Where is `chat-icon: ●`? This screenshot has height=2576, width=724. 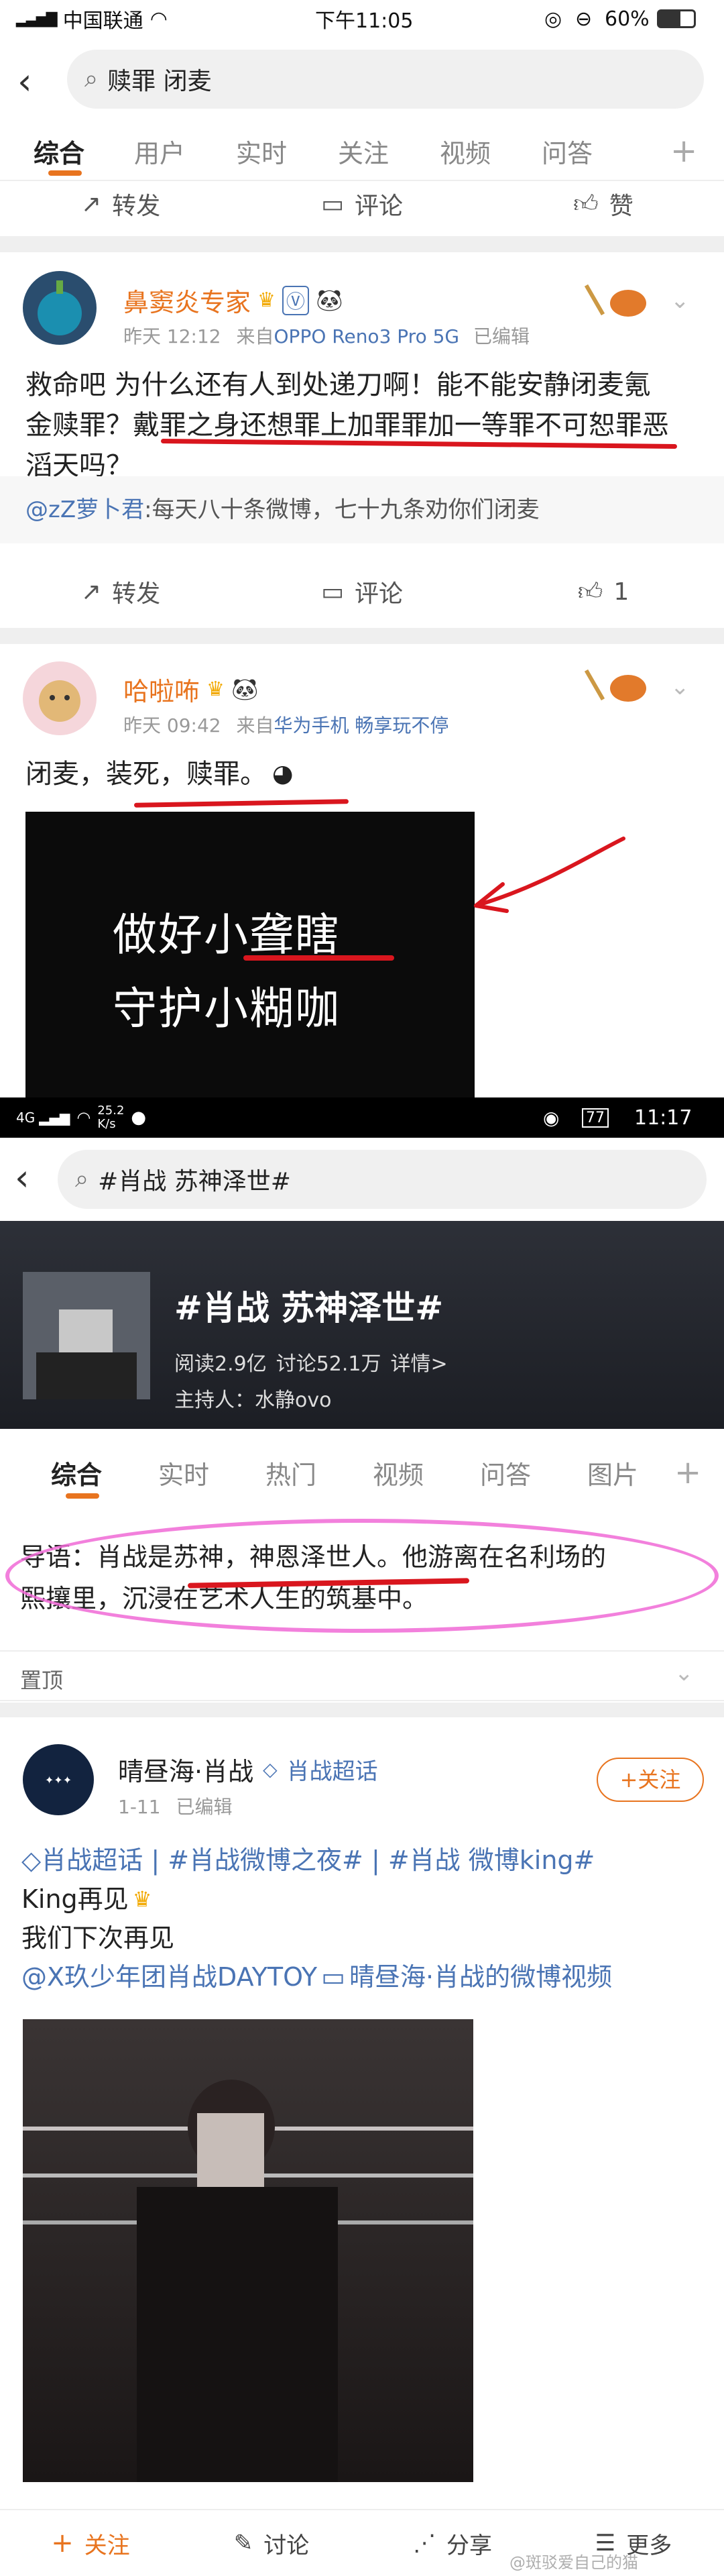
chat-icon: ● is located at coordinates (139, 1118).